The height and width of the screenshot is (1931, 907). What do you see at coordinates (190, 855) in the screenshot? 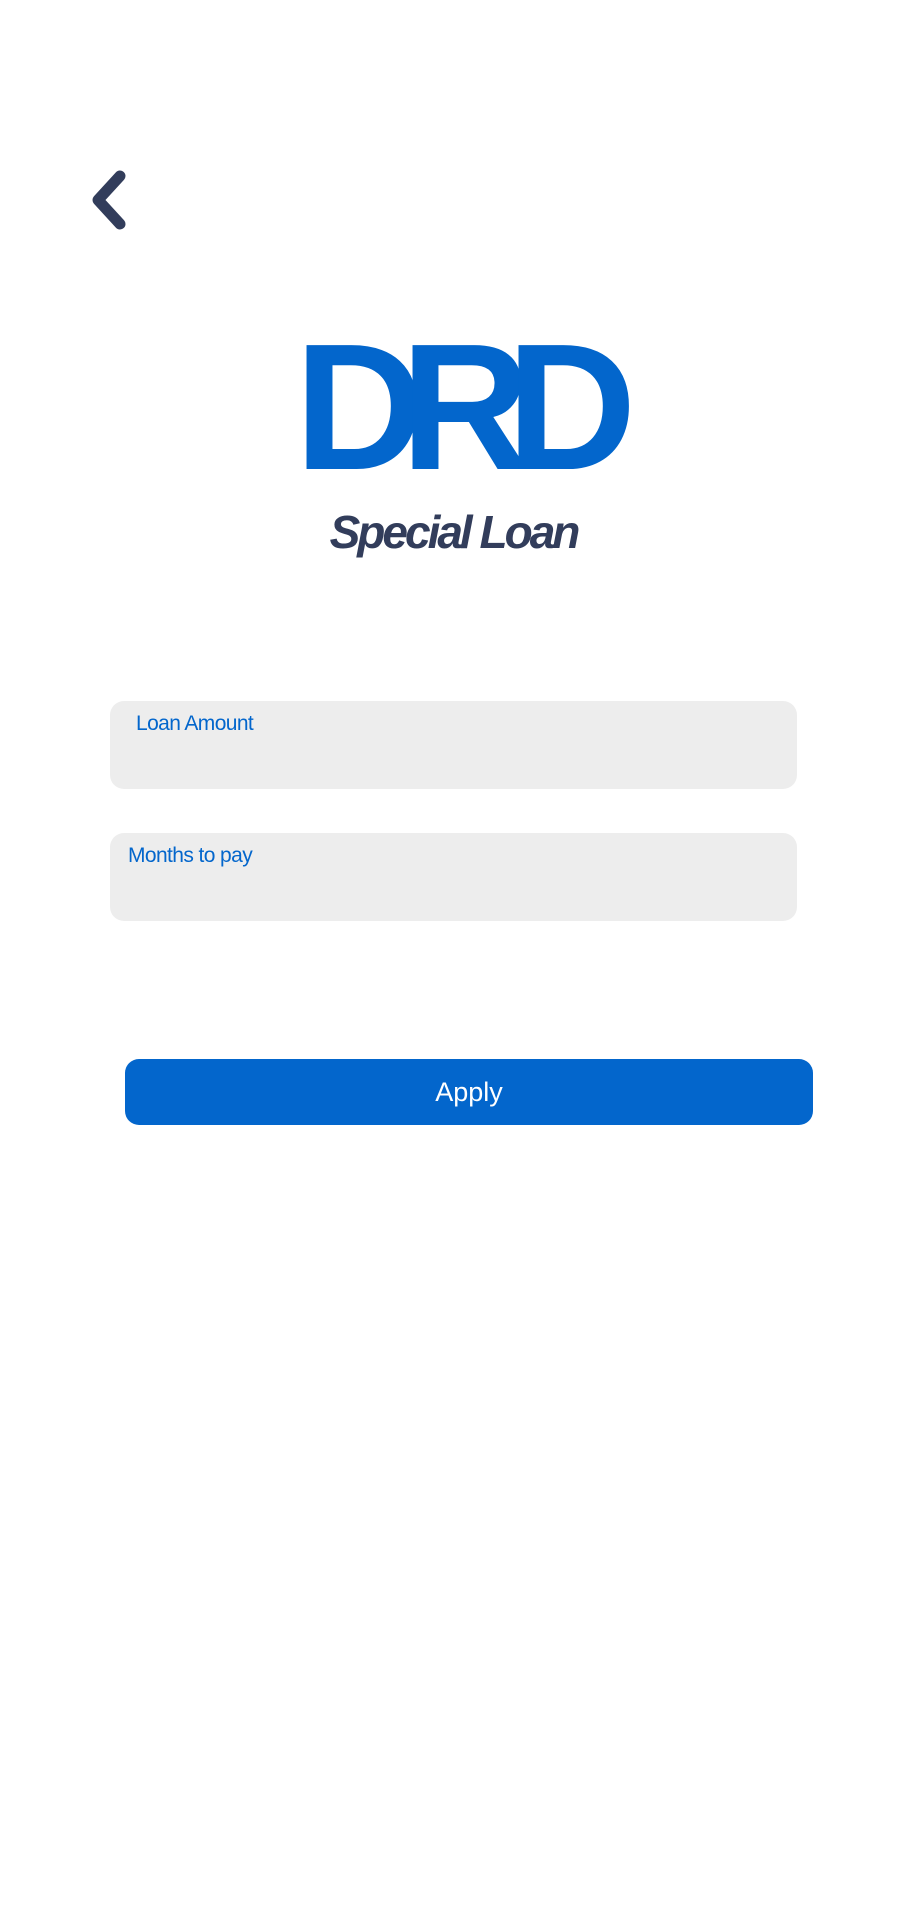
I see `months-to-pay-label: Months to pay` at bounding box center [190, 855].